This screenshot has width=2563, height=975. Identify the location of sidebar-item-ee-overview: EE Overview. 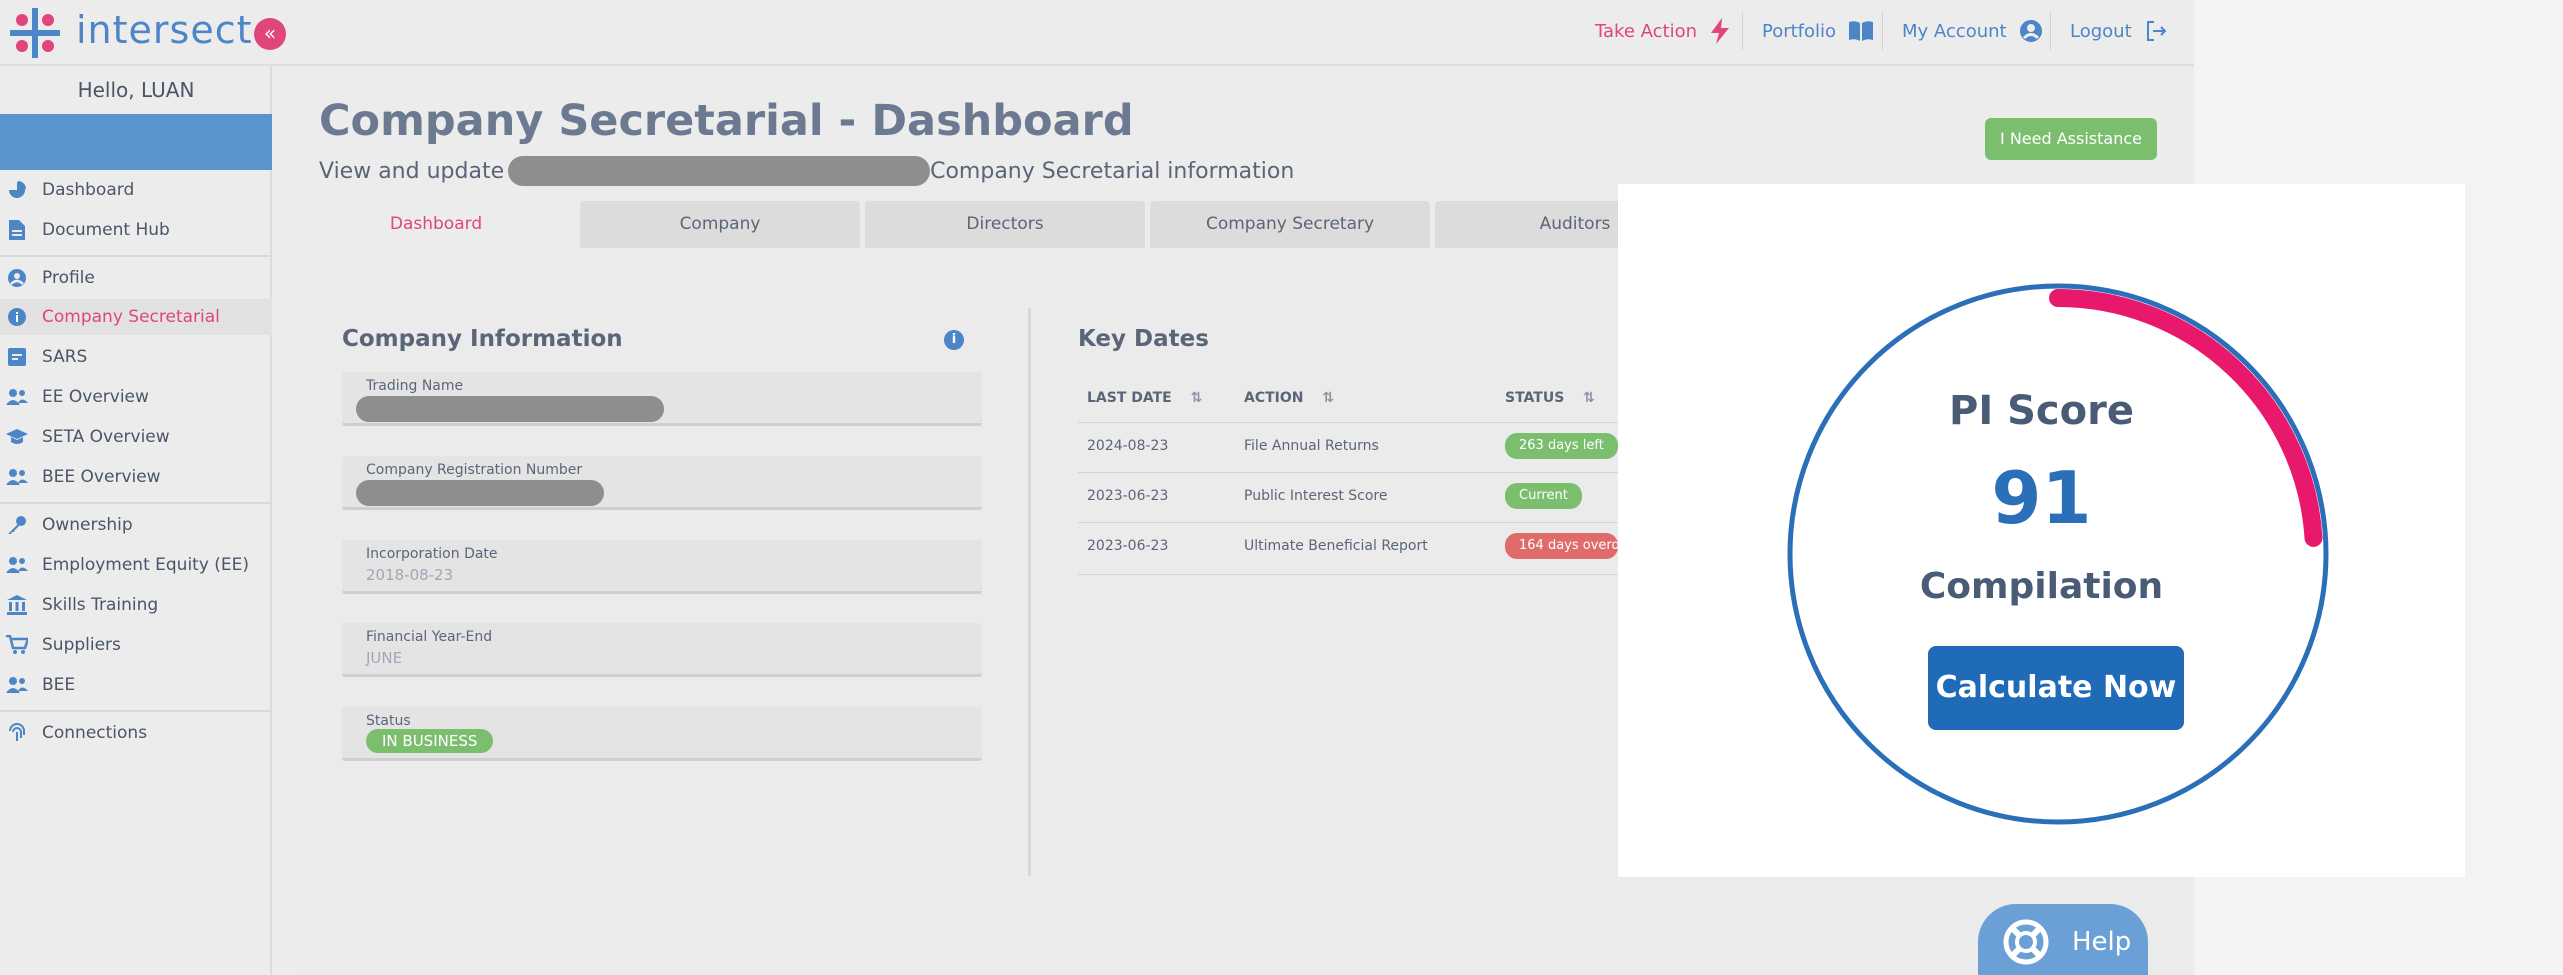
(136, 397).